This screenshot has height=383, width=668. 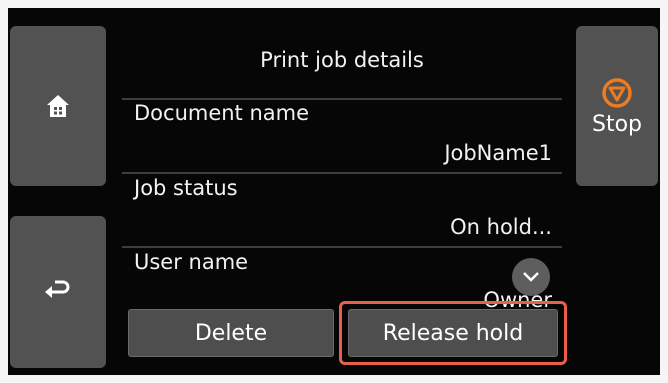 I want to click on user-name-label: User name, so click(x=191, y=262).